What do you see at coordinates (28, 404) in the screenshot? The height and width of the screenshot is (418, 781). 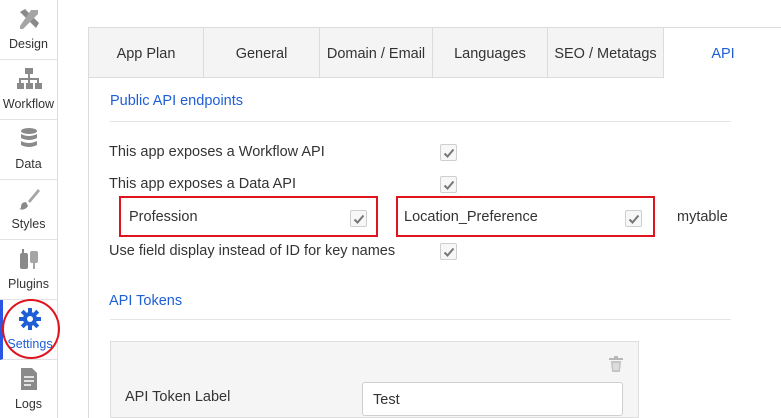 I see `sidebar-item-label: Logs` at bounding box center [28, 404].